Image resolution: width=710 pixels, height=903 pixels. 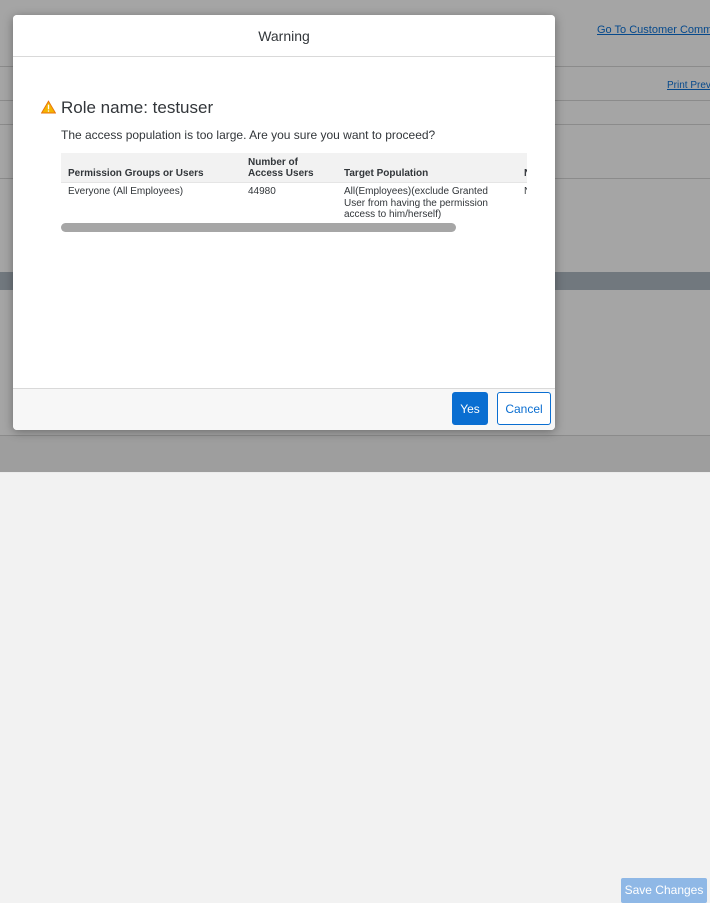 I want to click on yes-button: Yes, so click(x=470, y=408).